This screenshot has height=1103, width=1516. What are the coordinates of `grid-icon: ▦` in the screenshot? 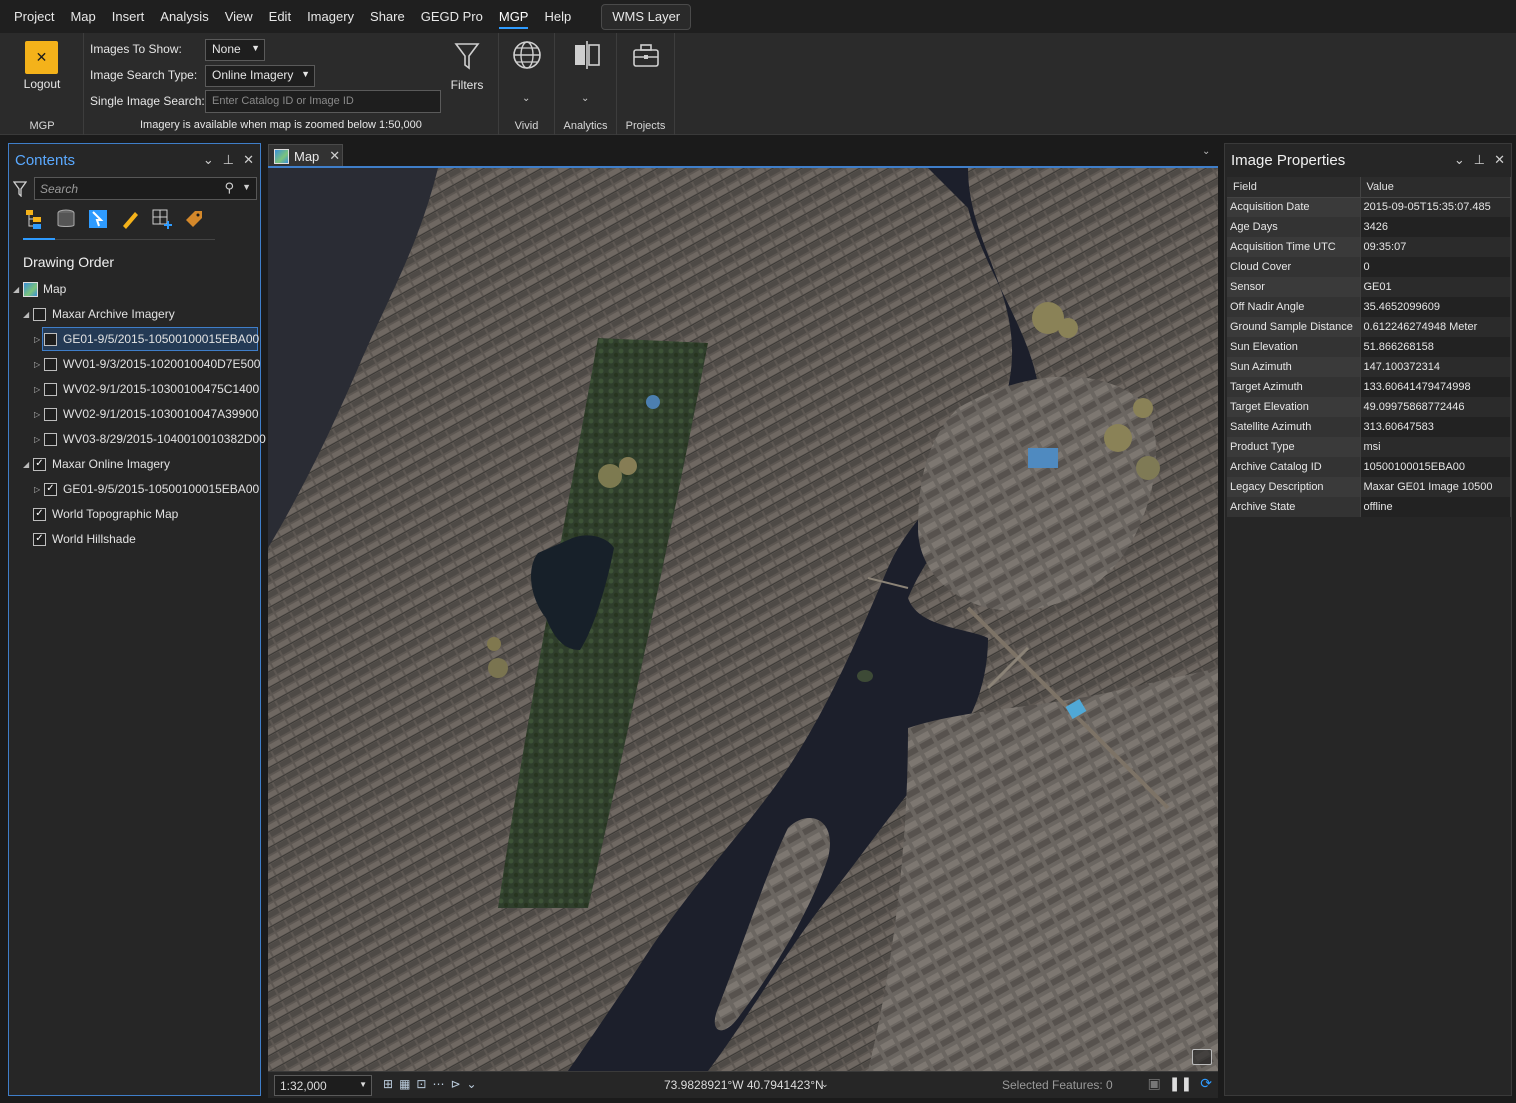 It's located at (404, 1084).